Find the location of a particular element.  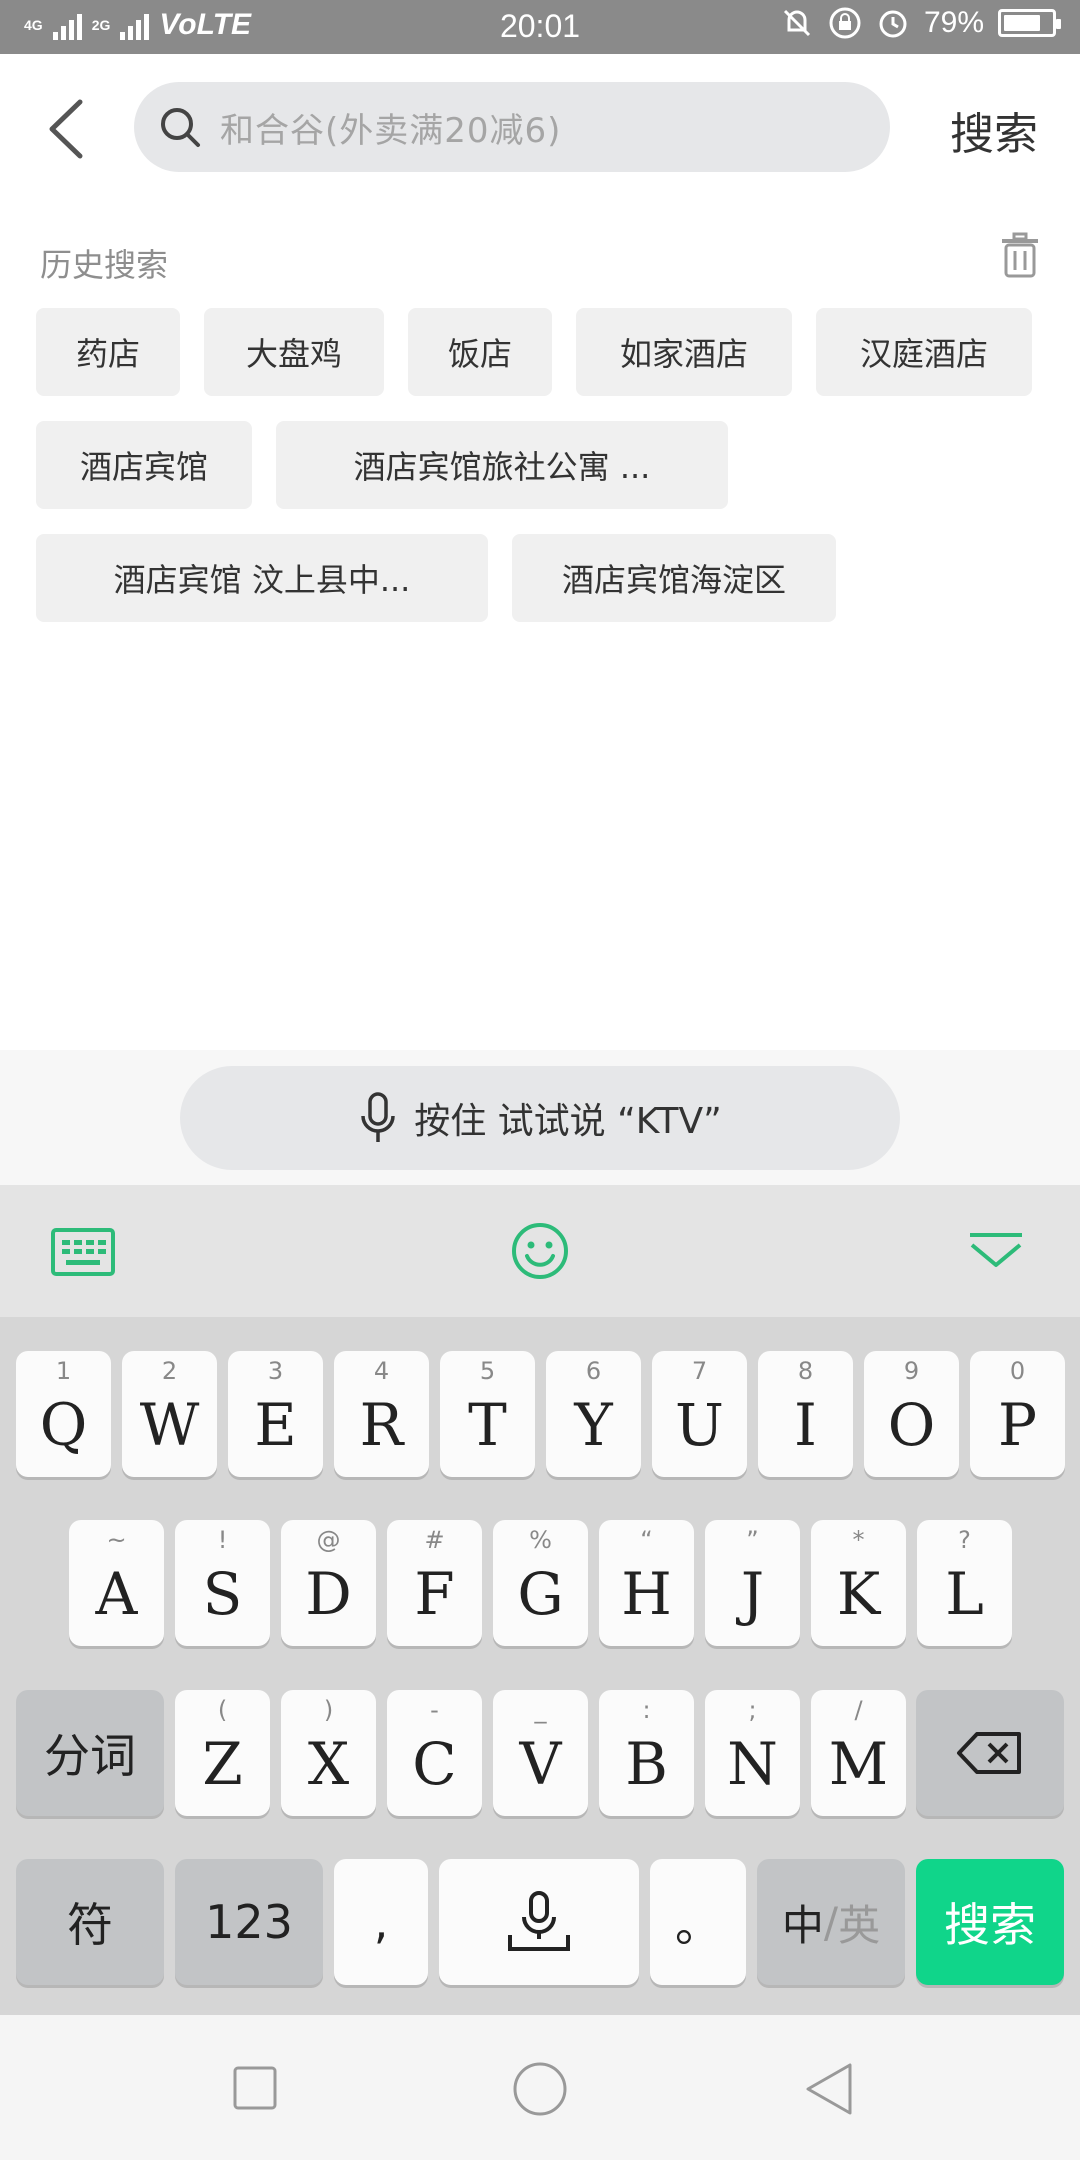

key-b: :B is located at coordinates (646, 1753).